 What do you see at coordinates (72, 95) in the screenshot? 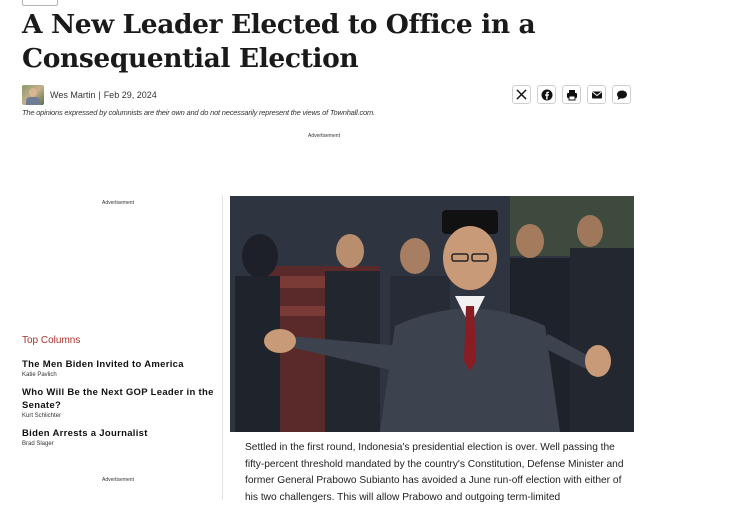
I see `author-name: Wes Martin` at bounding box center [72, 95].